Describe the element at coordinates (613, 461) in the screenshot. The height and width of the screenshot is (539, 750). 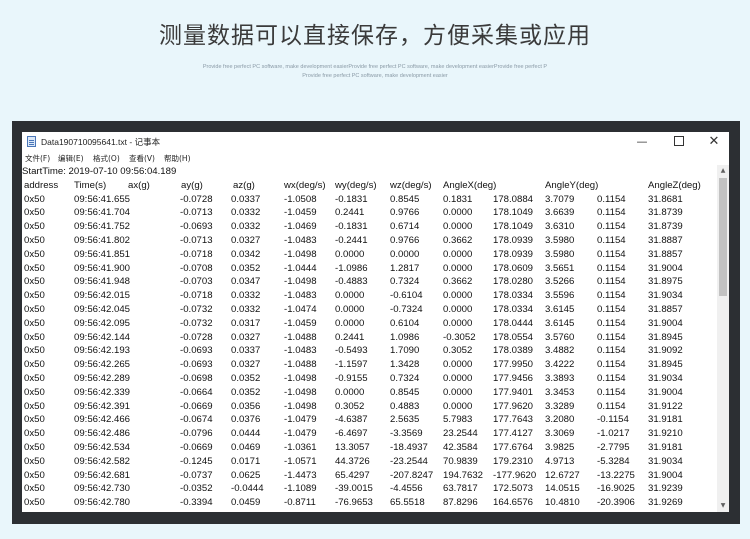
I see `data-cell: -5.3284` at that location.